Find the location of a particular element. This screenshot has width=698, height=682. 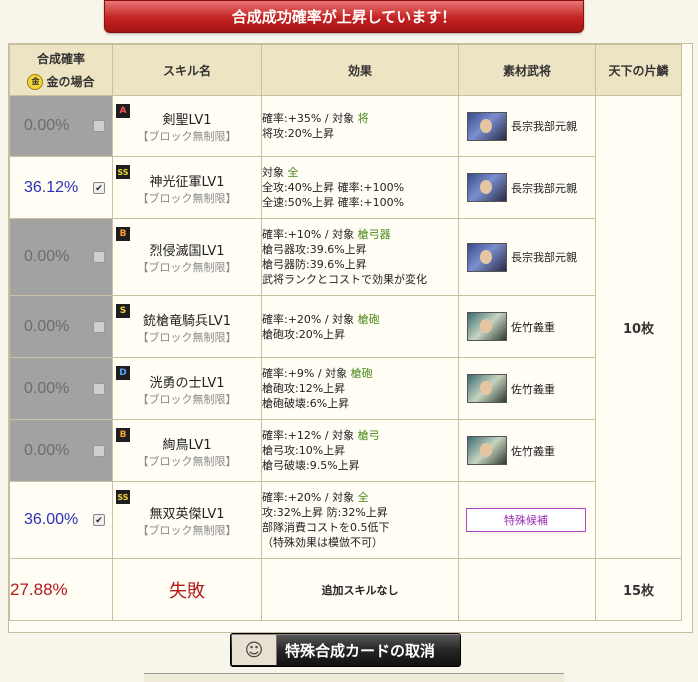

effect-line: 部隊消費コストを0.5低下 is located at coordinates (326, 527).